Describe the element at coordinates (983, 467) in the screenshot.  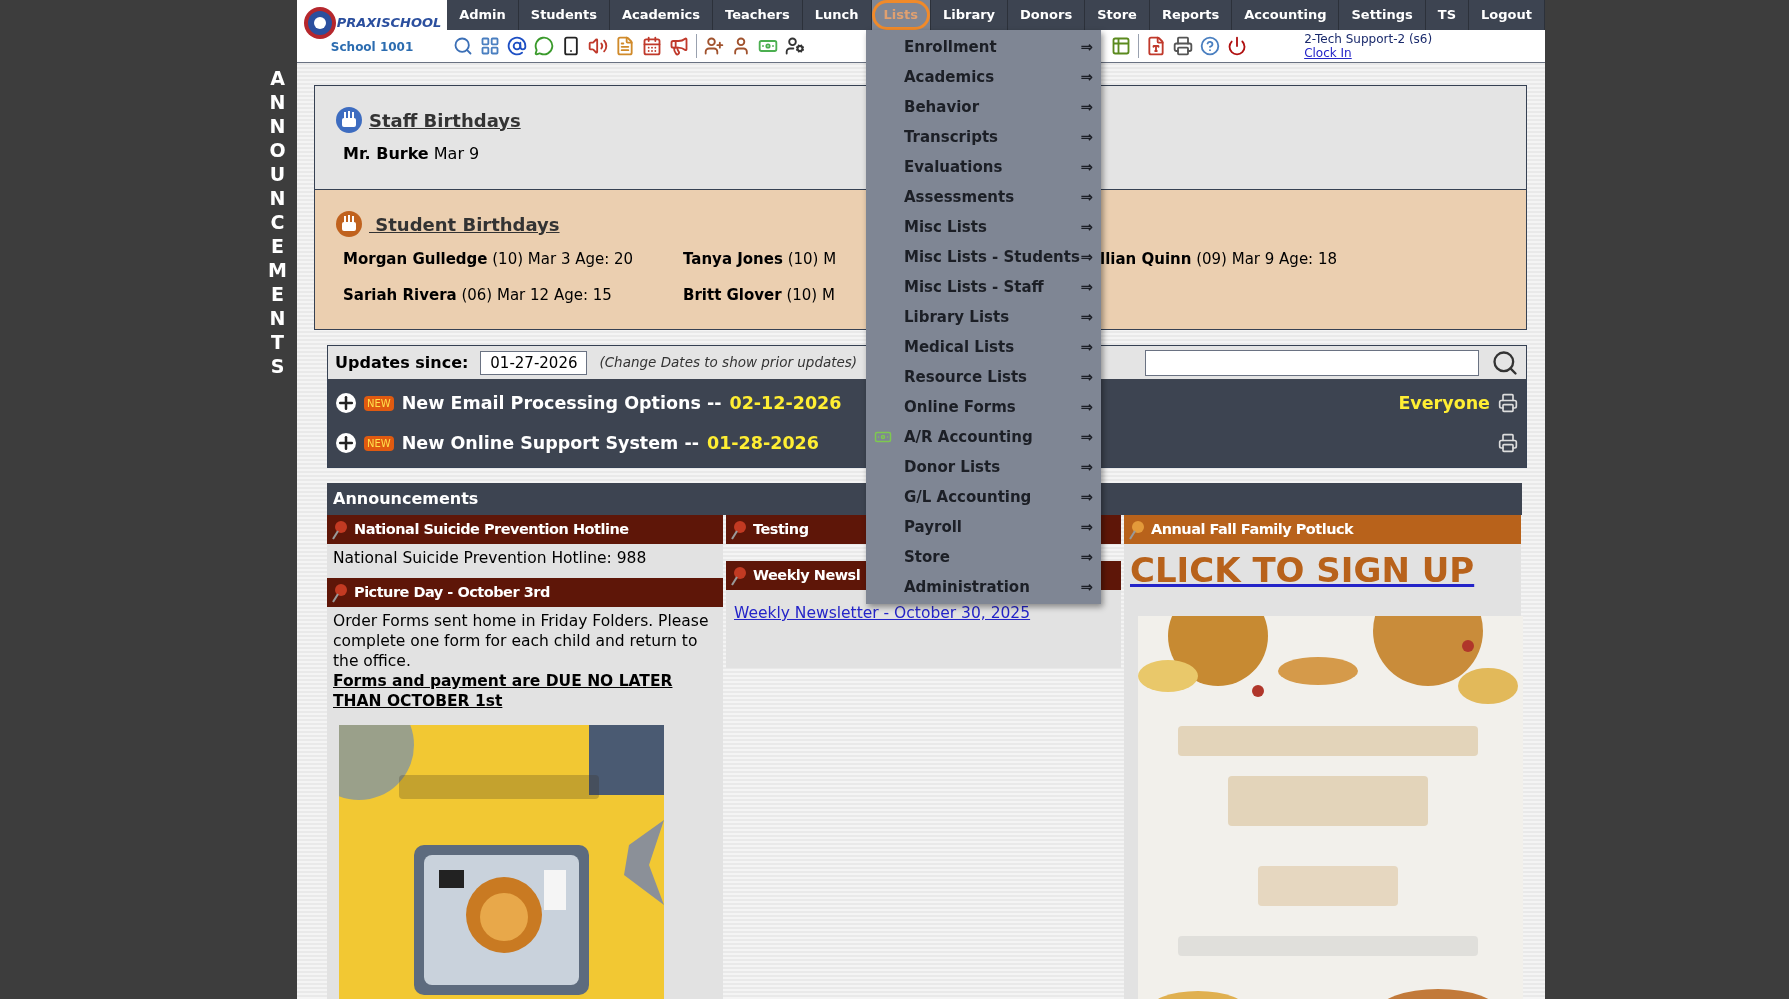
I see `menu-item: Donor Lists ⇒` at that location.